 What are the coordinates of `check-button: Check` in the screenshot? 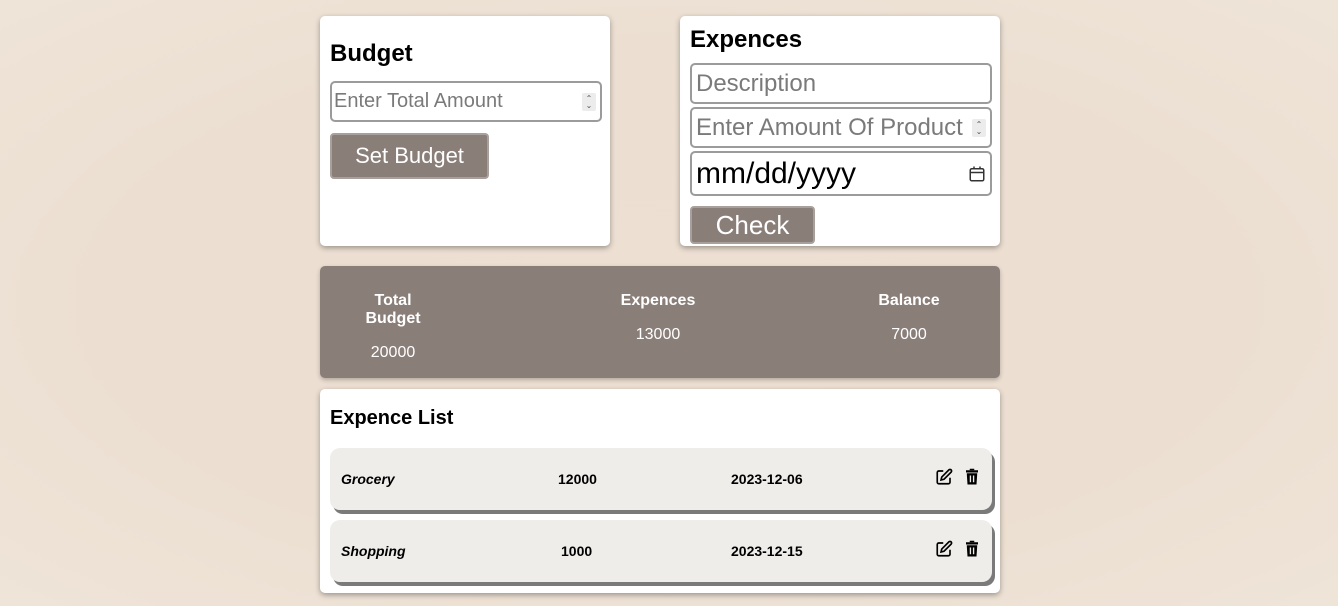 It's located at (752, 225).